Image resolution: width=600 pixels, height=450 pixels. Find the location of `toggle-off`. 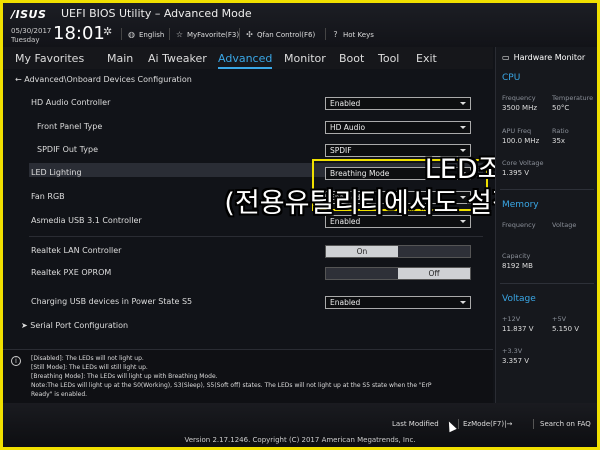

toggle-off is located at coordinates (434, 251).